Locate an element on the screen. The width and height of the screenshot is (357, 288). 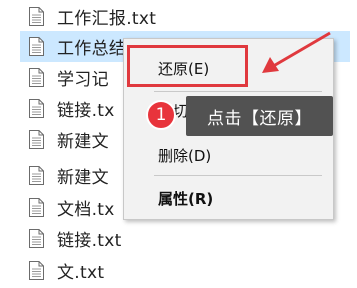
step-number: 1 is located at coordinates (161, 115).